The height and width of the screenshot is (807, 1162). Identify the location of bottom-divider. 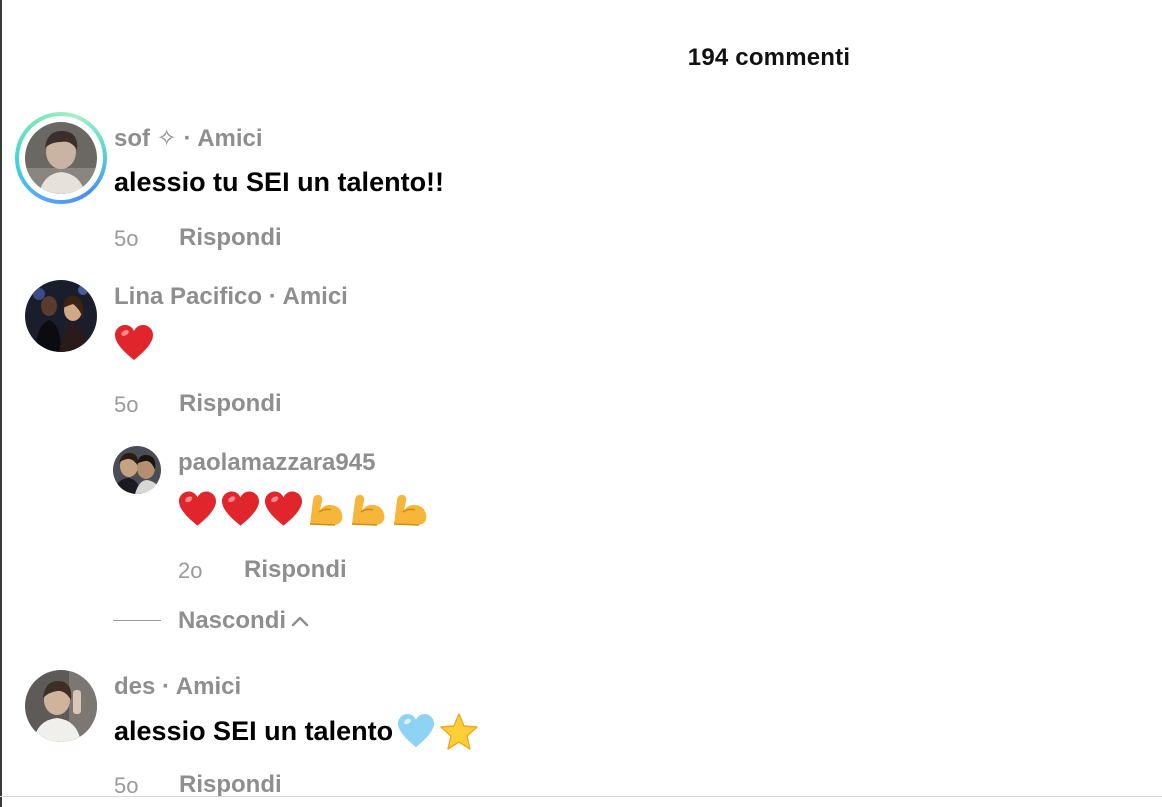
(581, 796).